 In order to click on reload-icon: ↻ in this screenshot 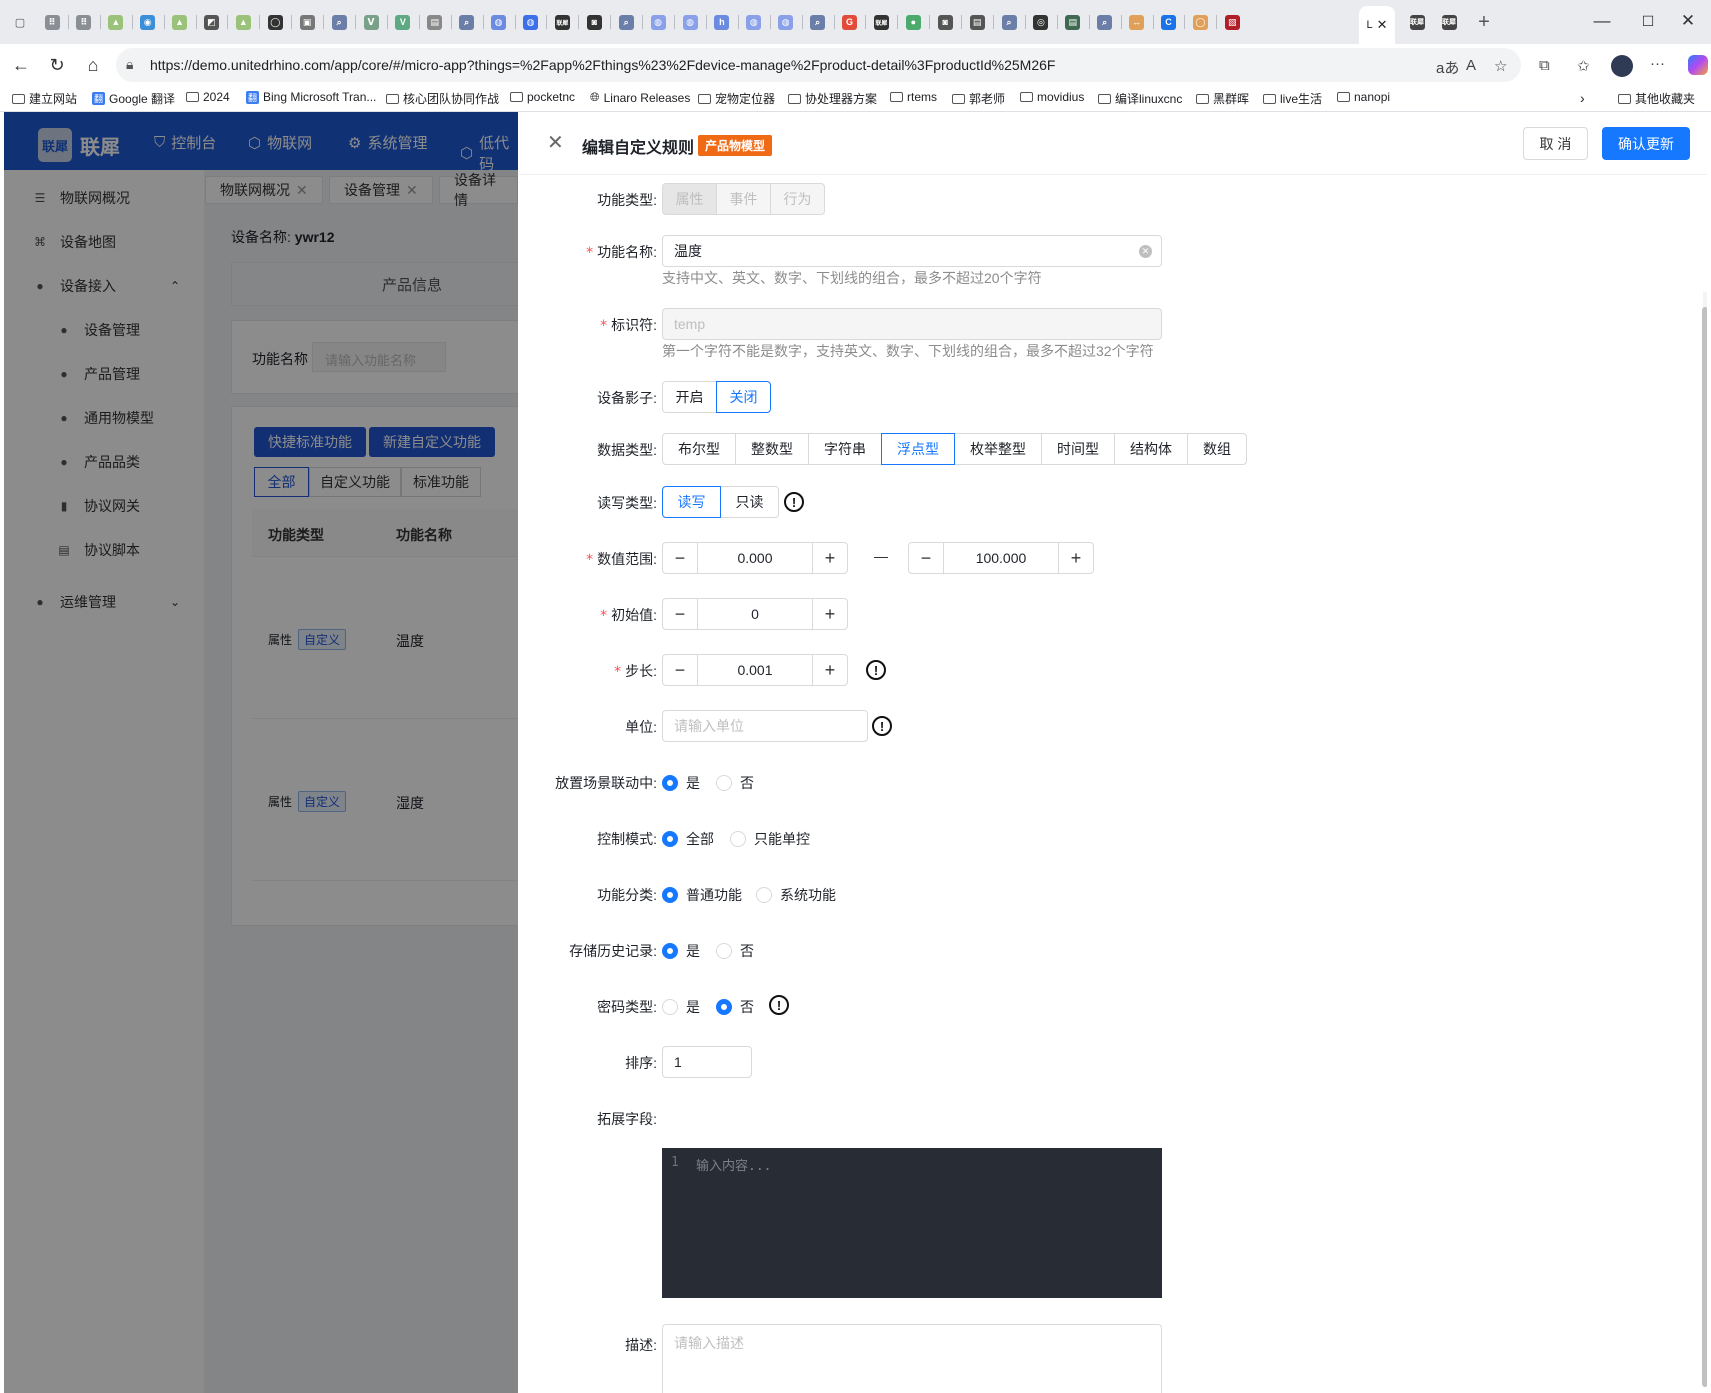, I will do `click(57, 65)`.